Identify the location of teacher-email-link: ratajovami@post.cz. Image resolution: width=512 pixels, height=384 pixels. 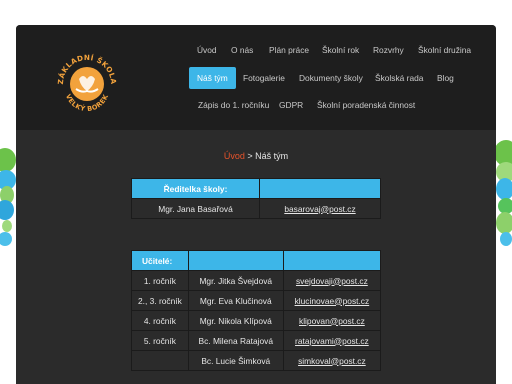
(332, 341).